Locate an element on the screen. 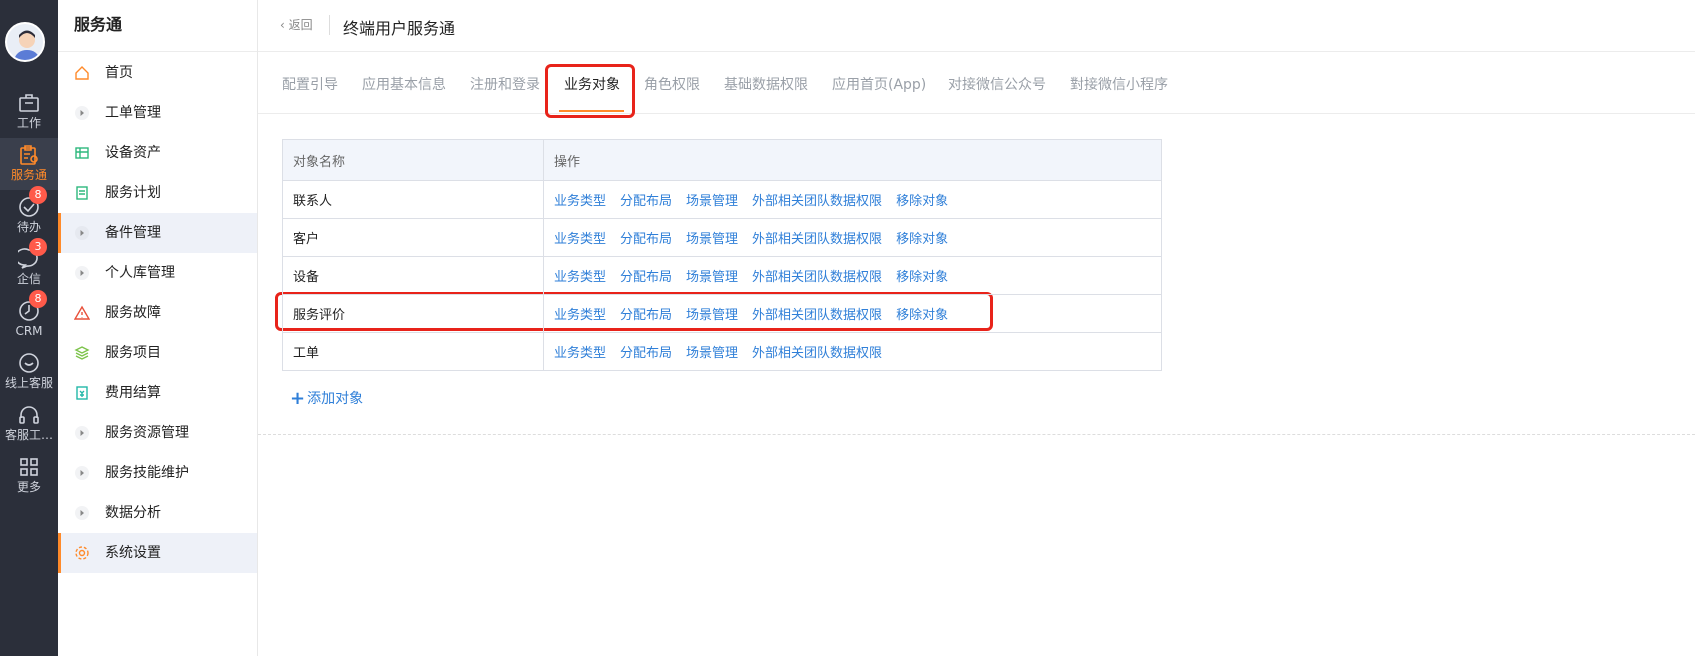 The image size is (1695, 656). column-header-name: 对象名称 is located at coordinates (413, 160).